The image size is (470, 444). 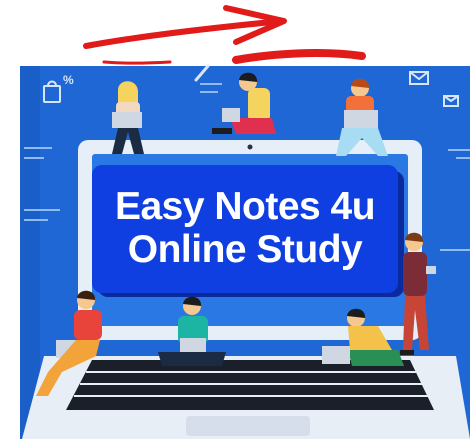 I want to click on webcam, so click(x=250, y=147).